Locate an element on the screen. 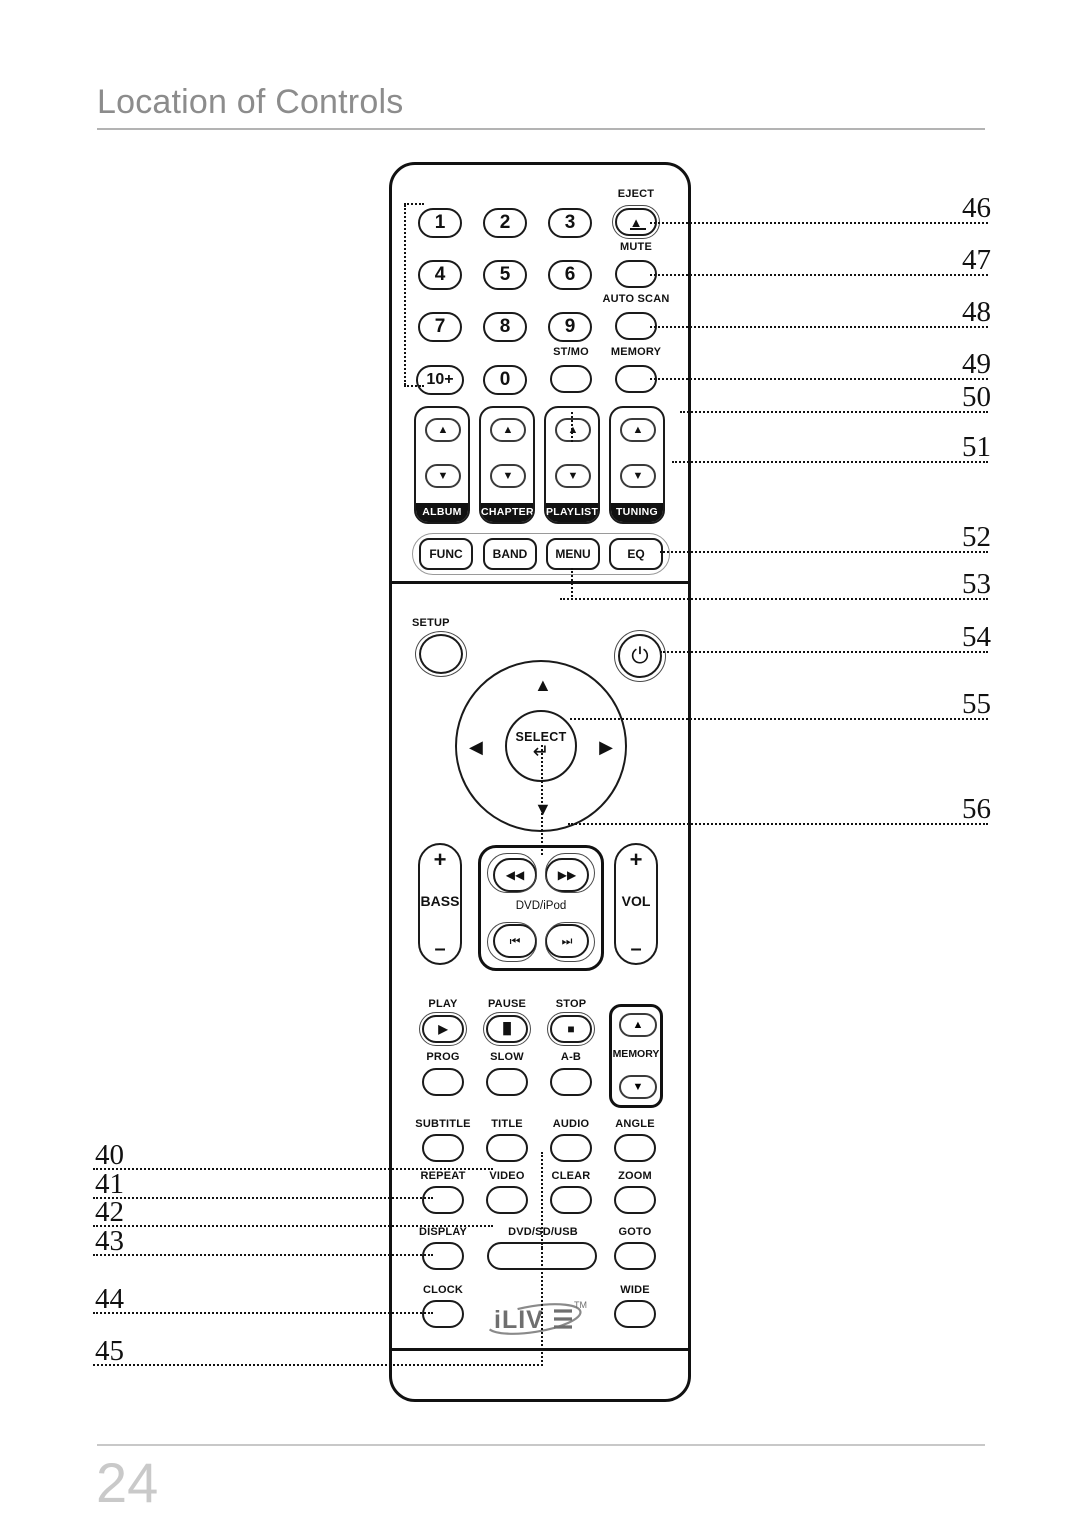  key-2: 2 is located at coordinates (505, 223).